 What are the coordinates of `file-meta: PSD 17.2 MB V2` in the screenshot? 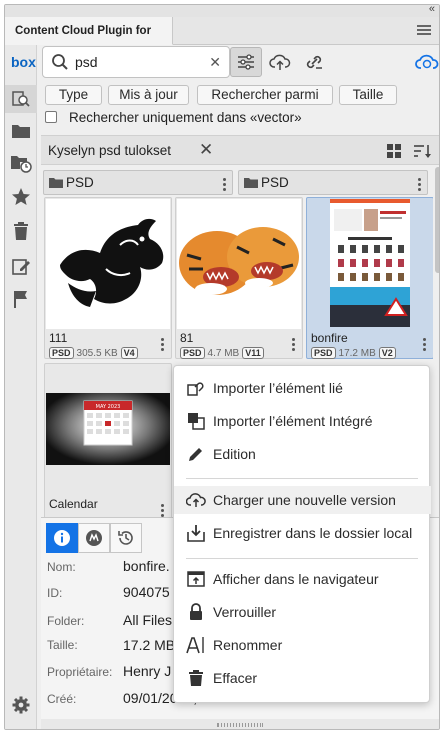 It's located at (353, 353).